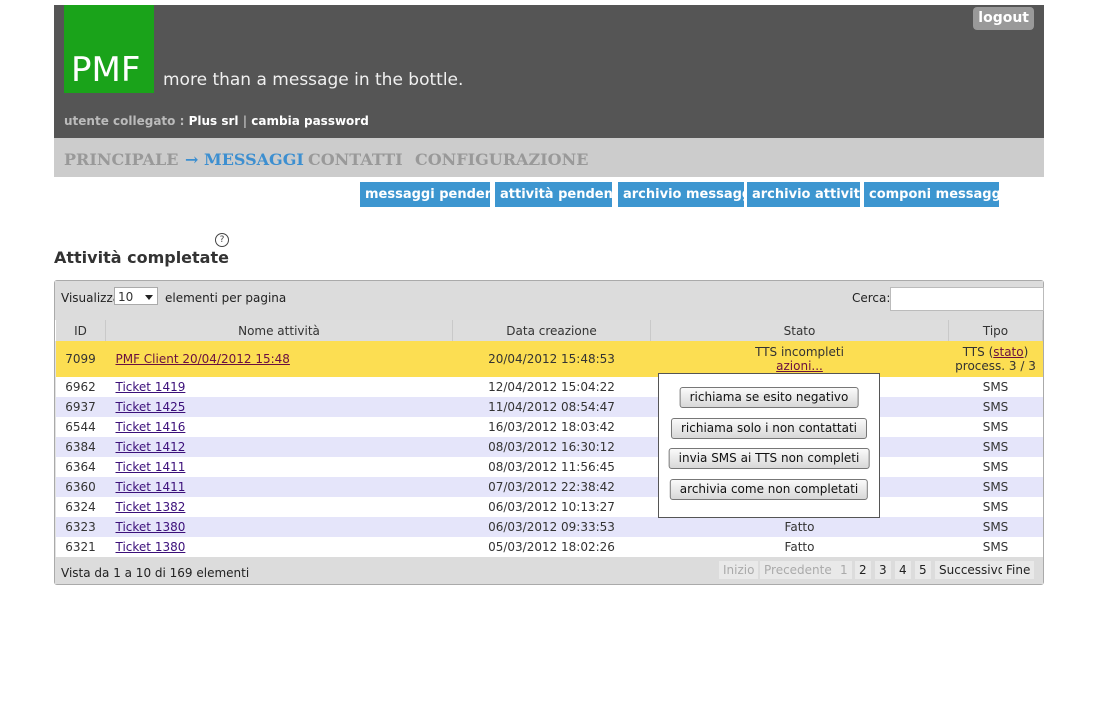 The width and height of the screenshot is (1100, 720). I want to click on table-row: 6384 Ticket 1412 08/03/2012 16:30:12 SMS, so click(549, 447).